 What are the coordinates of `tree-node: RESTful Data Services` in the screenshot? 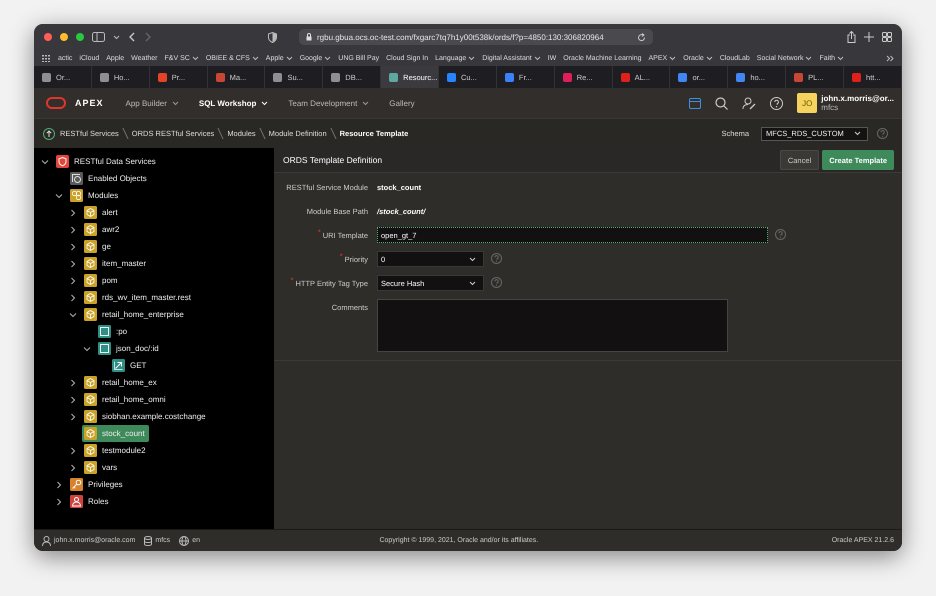 It's located at (107, 161).